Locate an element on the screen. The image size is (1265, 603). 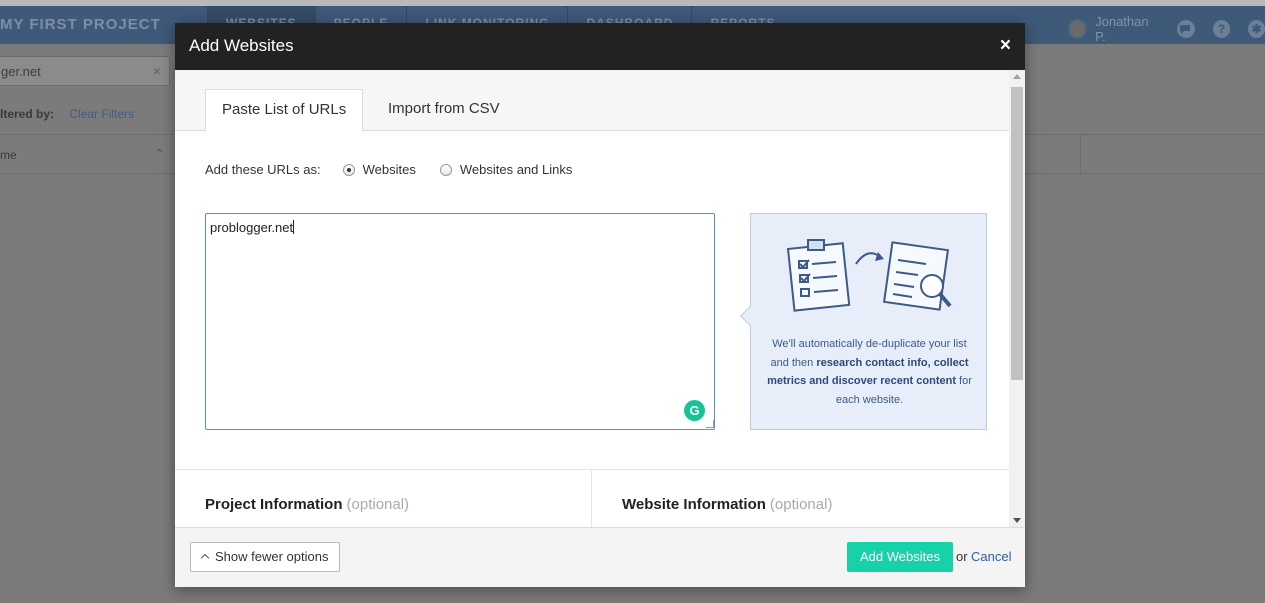
url-list-value: problogger.net is located at coordinates (252, 227).